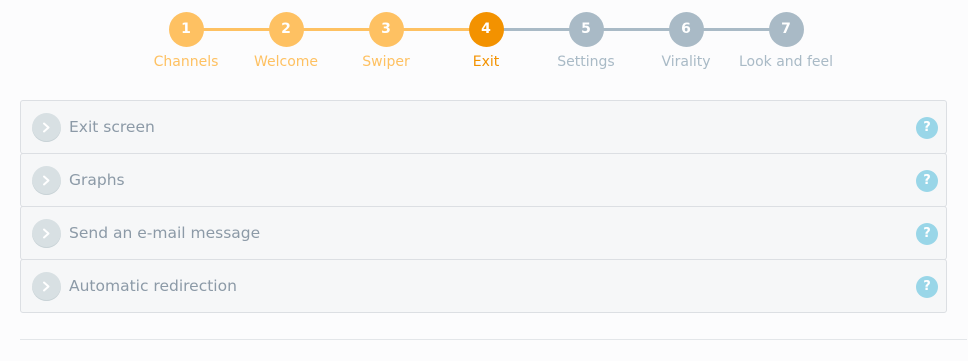 The image size is (968, 361). I want to click on panel-exit-screen: Exit screen ?, so click(483, 127).